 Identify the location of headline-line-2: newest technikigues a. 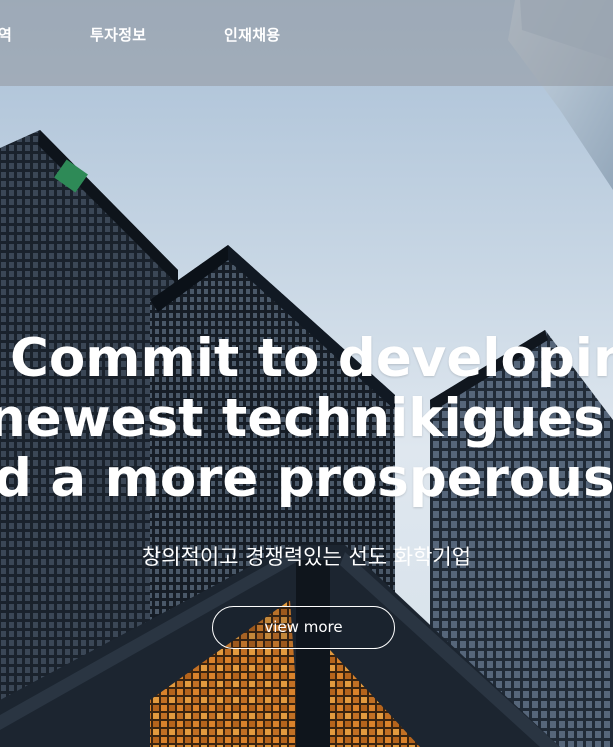
(306, 418).